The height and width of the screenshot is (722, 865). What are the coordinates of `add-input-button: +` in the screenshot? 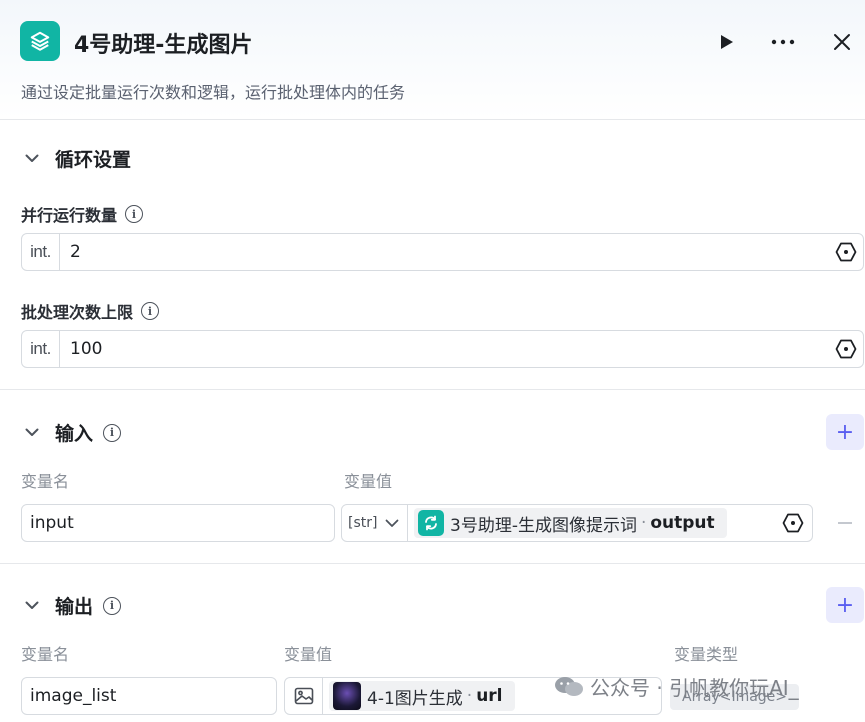 It's located at (845, 432).